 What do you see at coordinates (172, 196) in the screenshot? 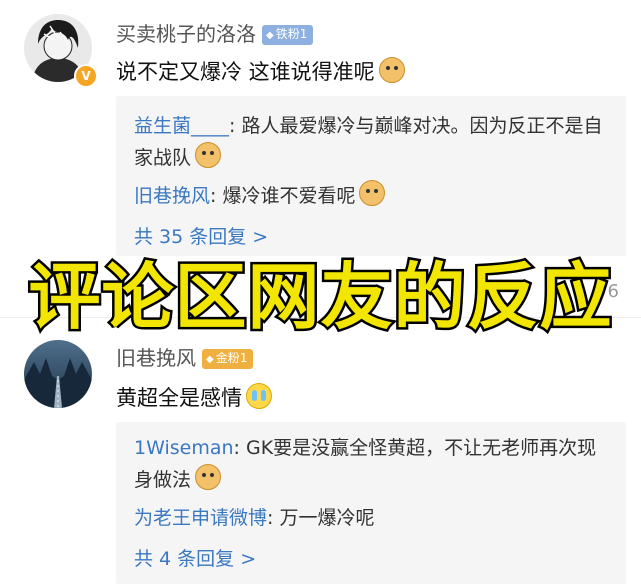
I see `reply-username: 旧巷挽风` at bounding box center [172, 196].